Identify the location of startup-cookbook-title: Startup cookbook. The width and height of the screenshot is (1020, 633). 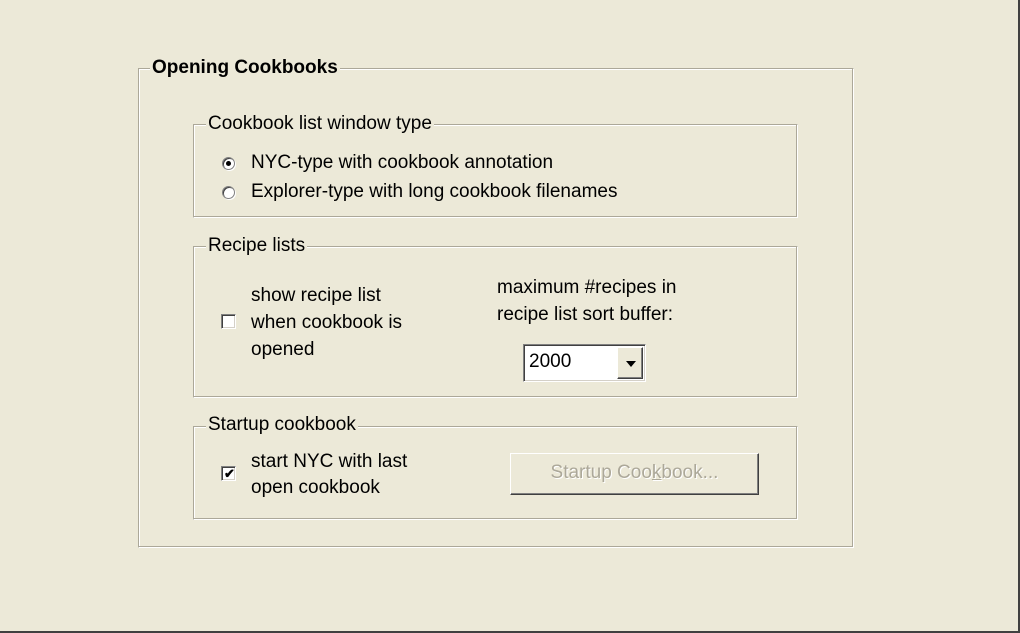
(282, 425).